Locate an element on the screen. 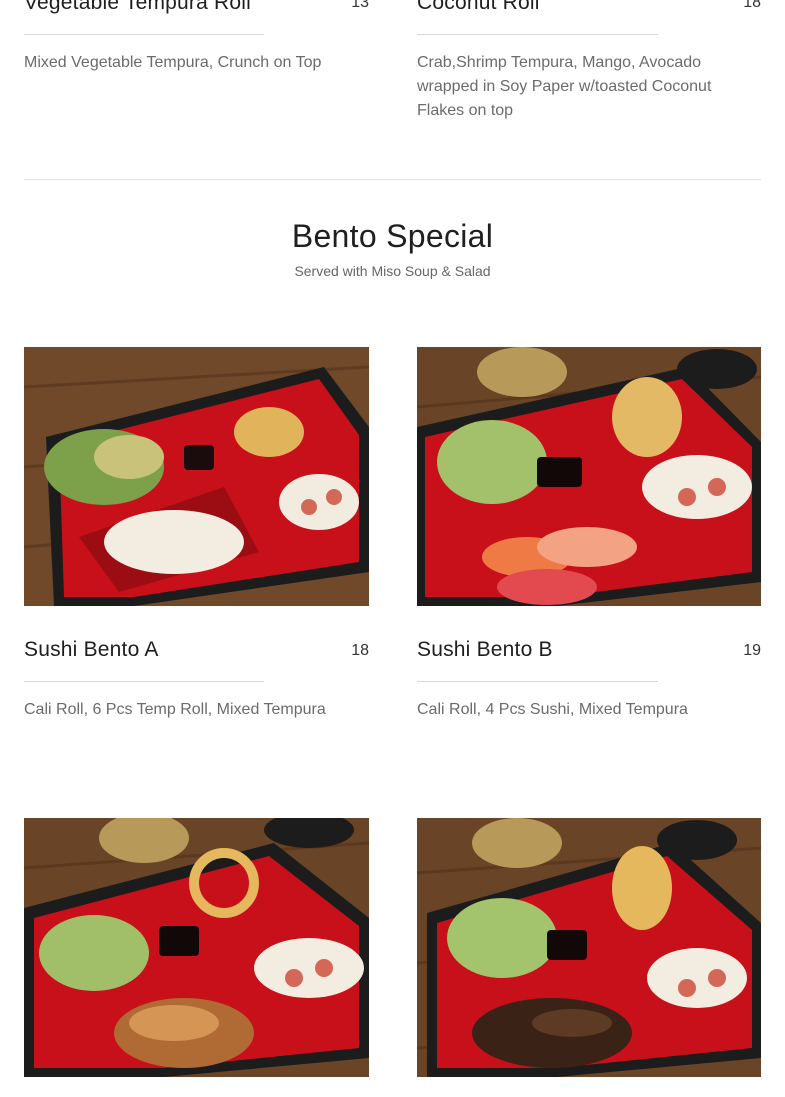  section-title: Bento Special is located at coordinates (392, 236).